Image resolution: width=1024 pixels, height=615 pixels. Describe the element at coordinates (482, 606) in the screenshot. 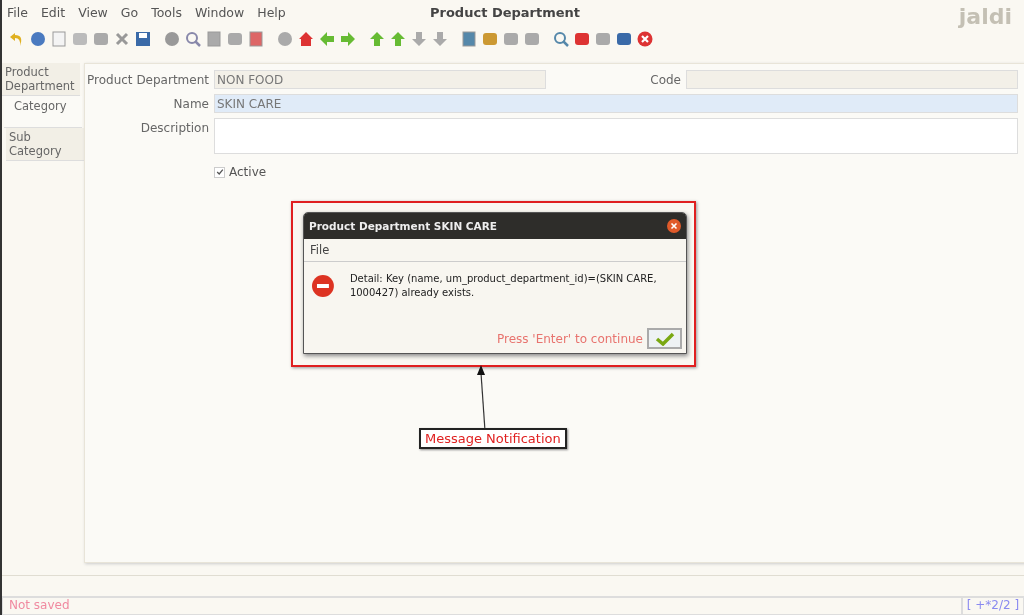

I see `status-message: Not saved` at that location.